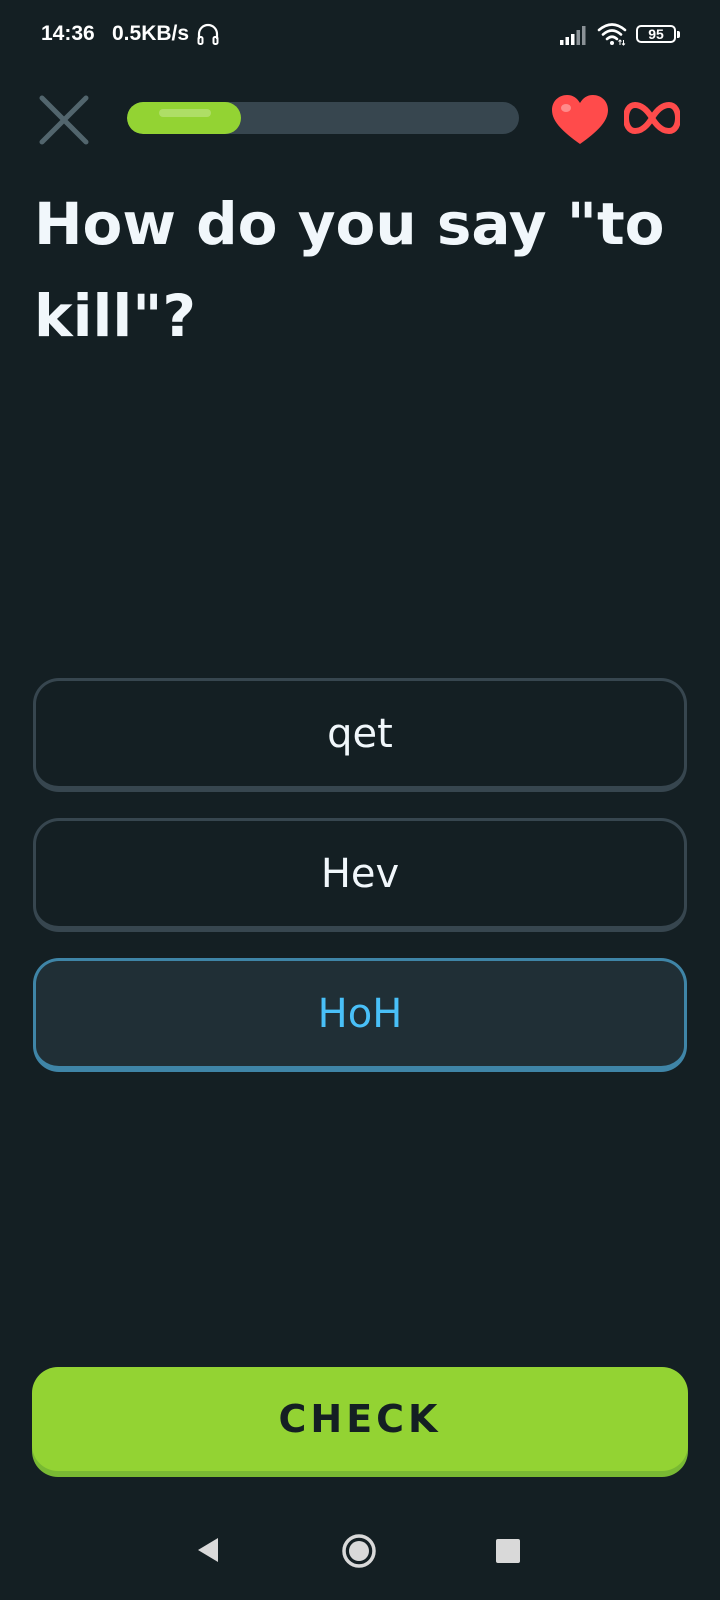 This screenshot has height=1600, width=720. What do you see at coordinates (508, 1551) in the screenshot?
I see `nav-recents-icon` at bounding box center [508, 1551].